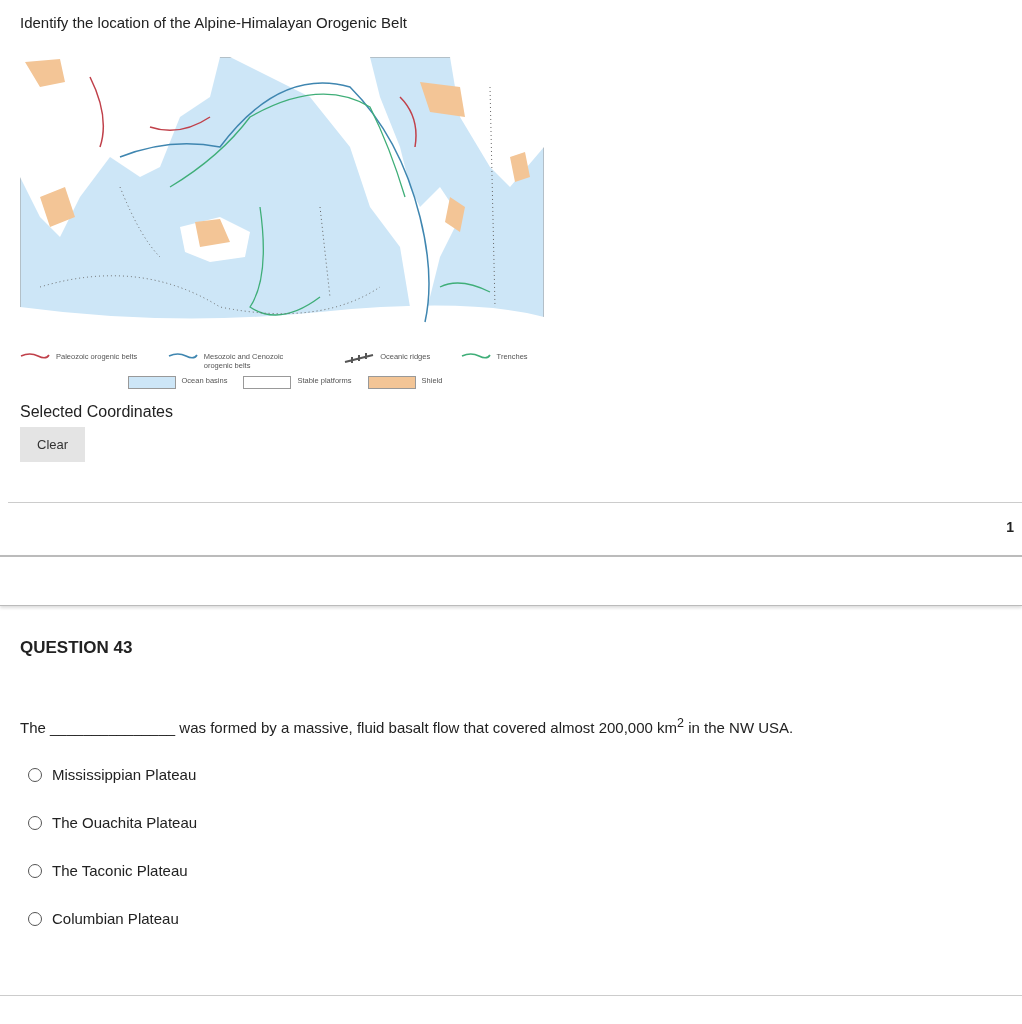  What do you see at coordinates (97, 412) in the screenshot?
I see `selected-coordinates-label: Selected Coordinates` at bounding box center [97, 412].